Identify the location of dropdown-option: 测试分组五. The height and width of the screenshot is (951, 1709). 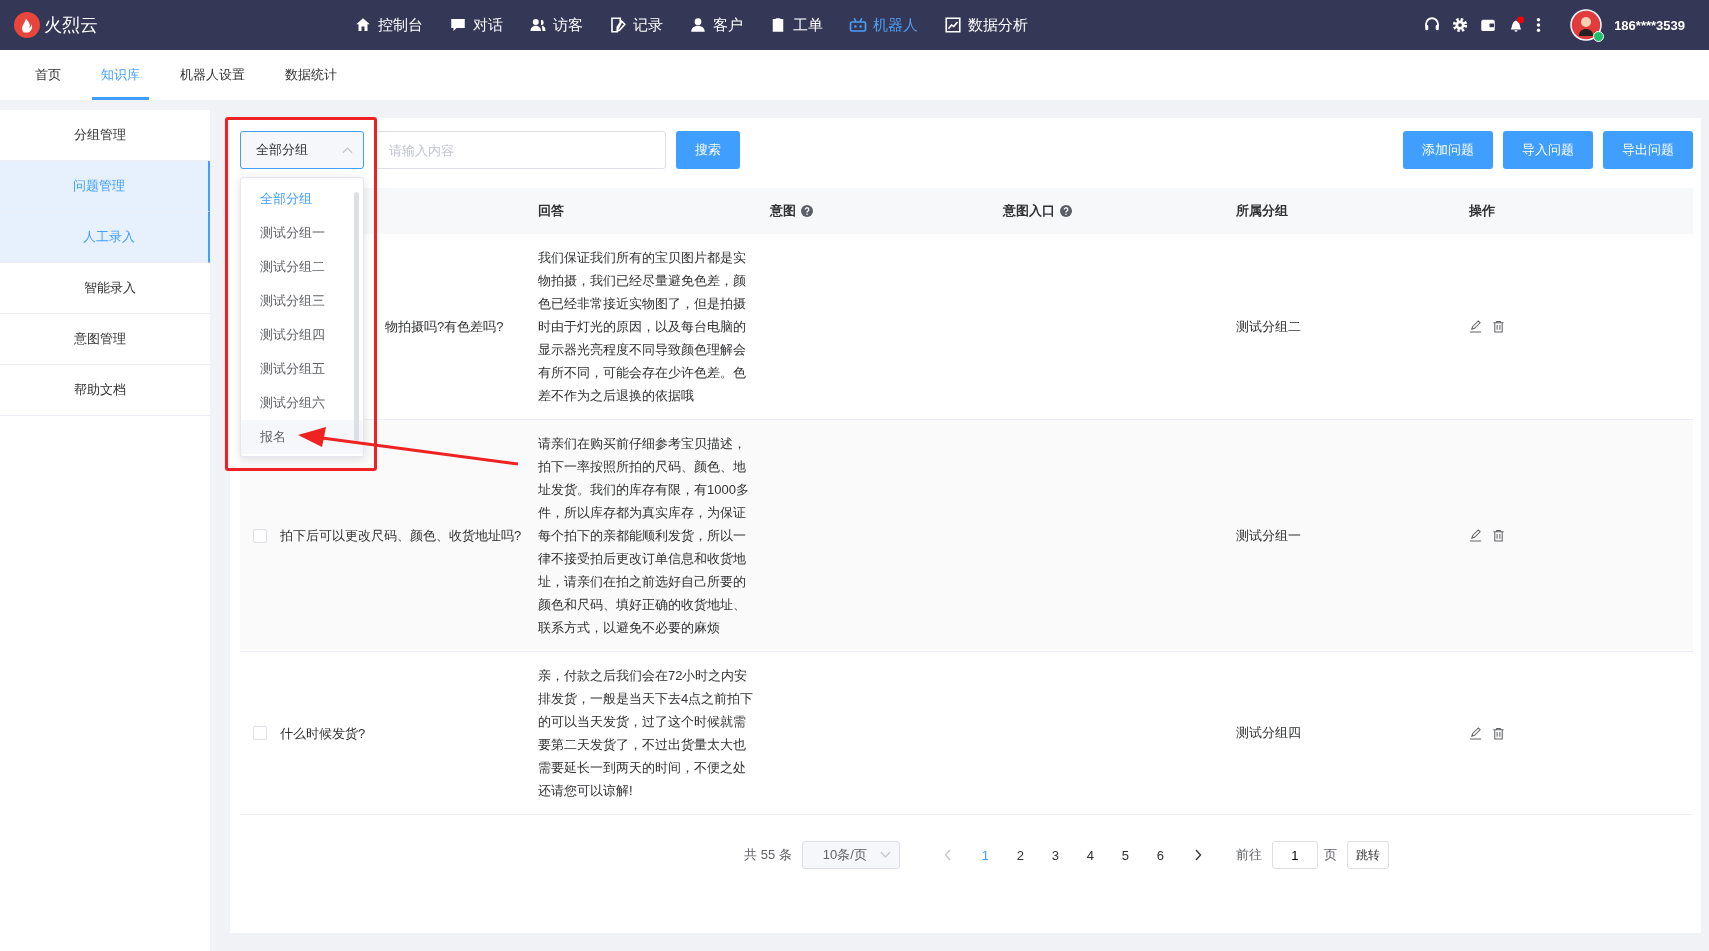
(302, 369).